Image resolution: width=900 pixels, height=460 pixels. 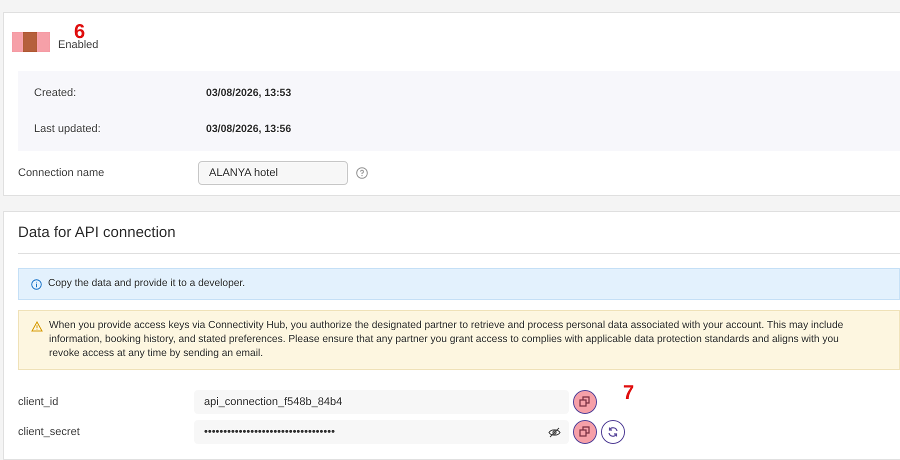 I want to click on field-label: client_secret, so click(x=49, y=432).